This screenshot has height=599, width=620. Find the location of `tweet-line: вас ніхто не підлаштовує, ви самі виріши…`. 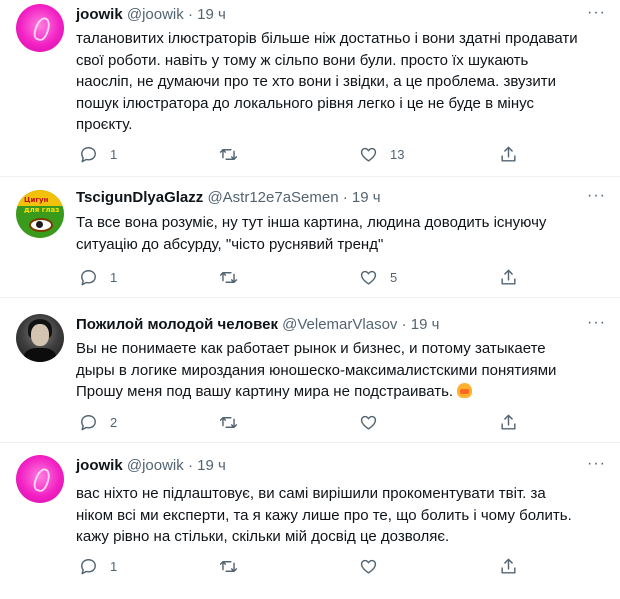

tweet-line: вас ніхто не підлаштовує, ви самі виріши… is located at coordinates (311, 493).